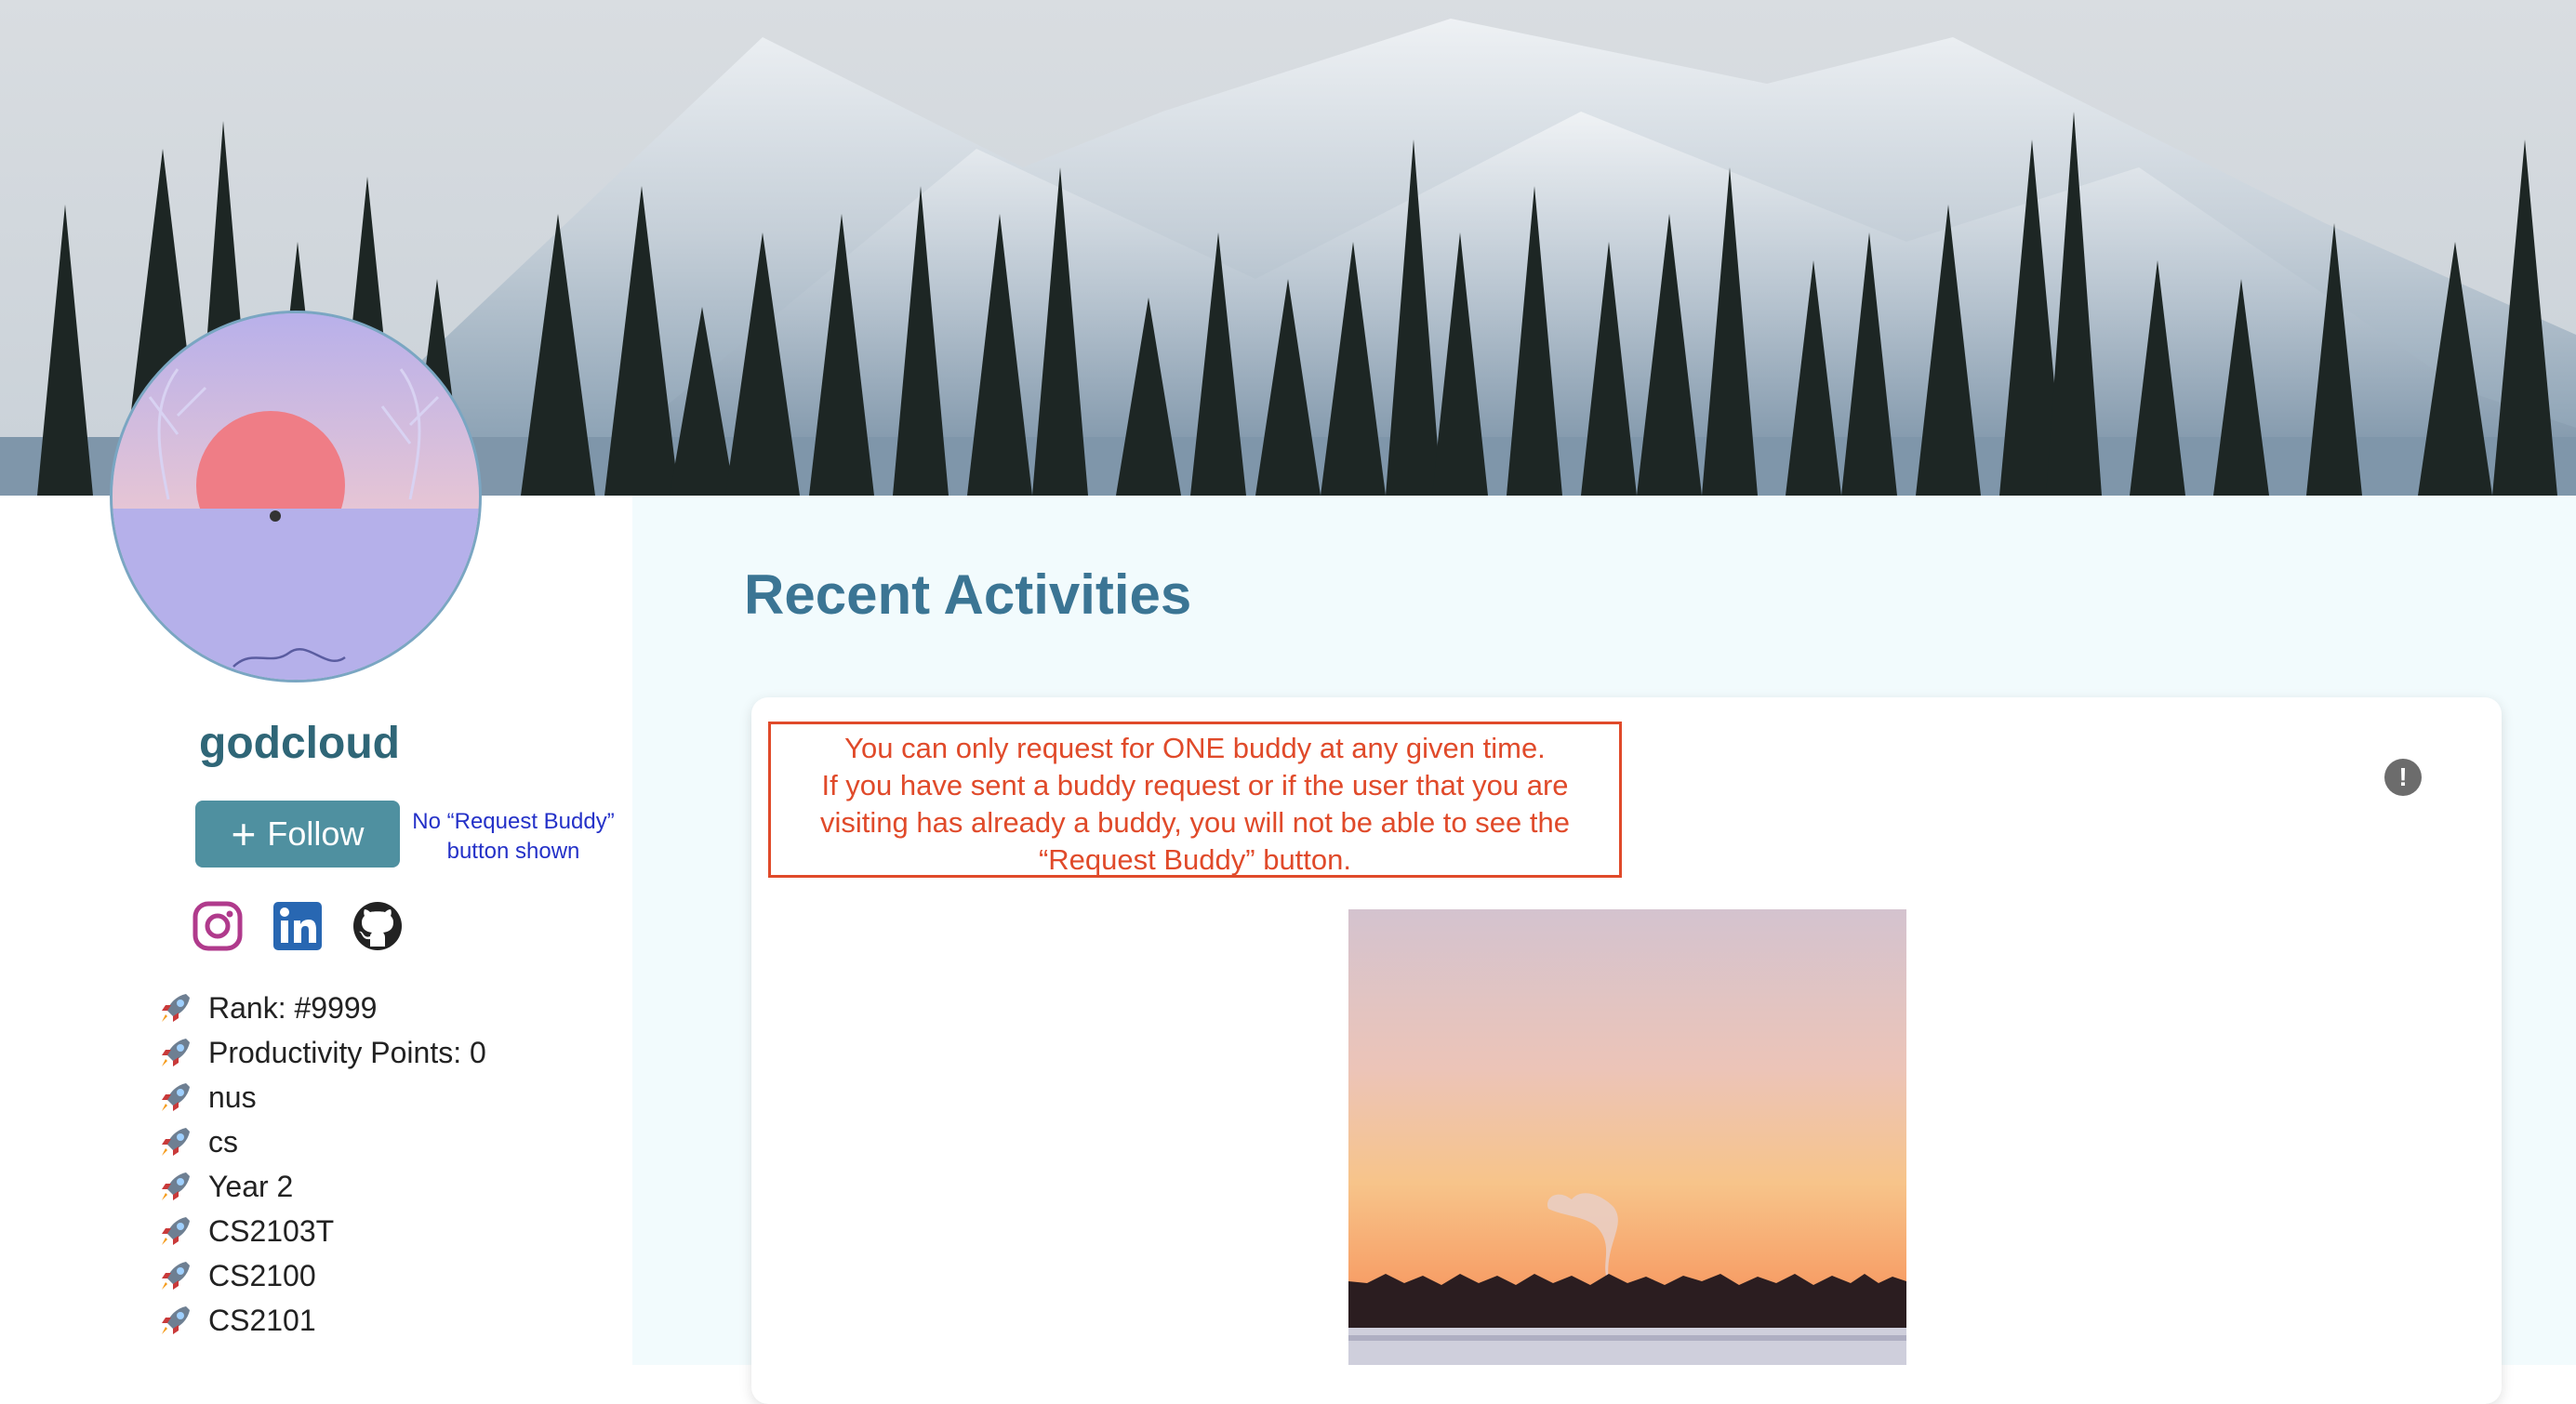 The image size is (2576, 1404). I want to click on info-text: CS2101, so click(262, 1320).